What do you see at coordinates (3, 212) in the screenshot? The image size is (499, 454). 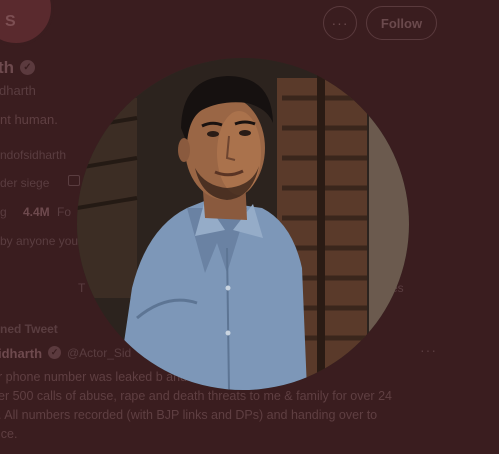 I see `following-count: g` at bounding box center [3, 212].